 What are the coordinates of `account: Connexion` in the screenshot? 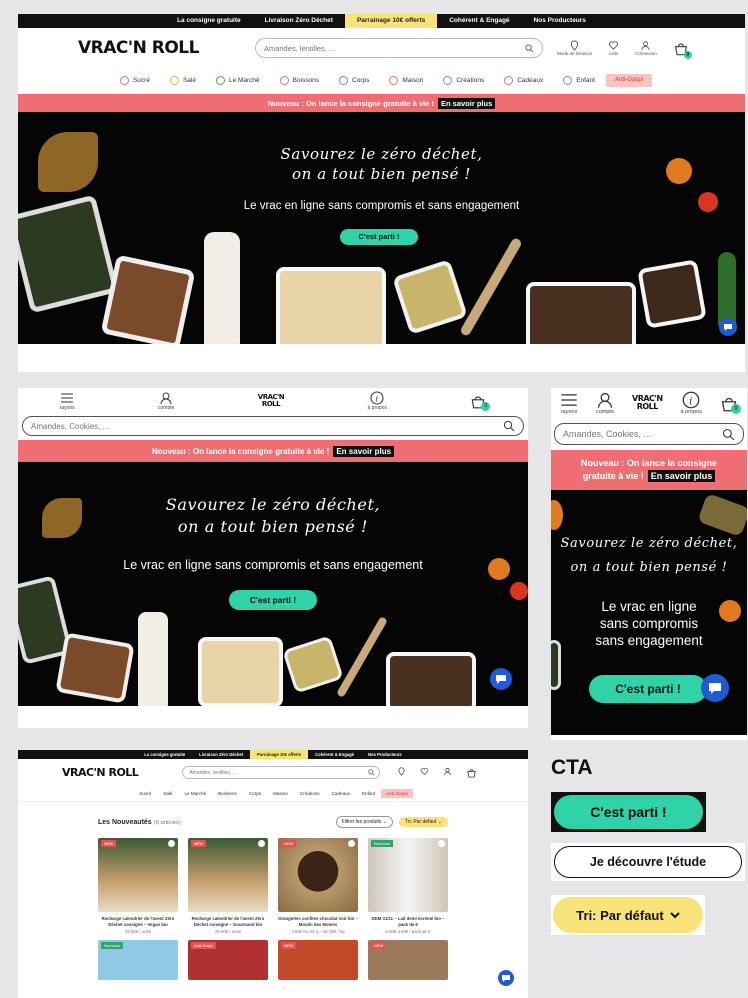 It's located at (646, 48).